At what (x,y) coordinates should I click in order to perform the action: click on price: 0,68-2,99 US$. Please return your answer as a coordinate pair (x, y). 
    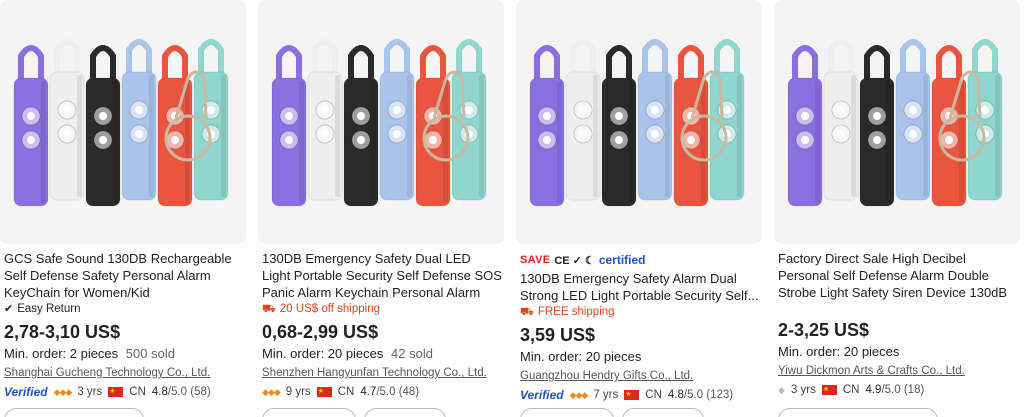
    Looking at the image, I should click on (320, 332).